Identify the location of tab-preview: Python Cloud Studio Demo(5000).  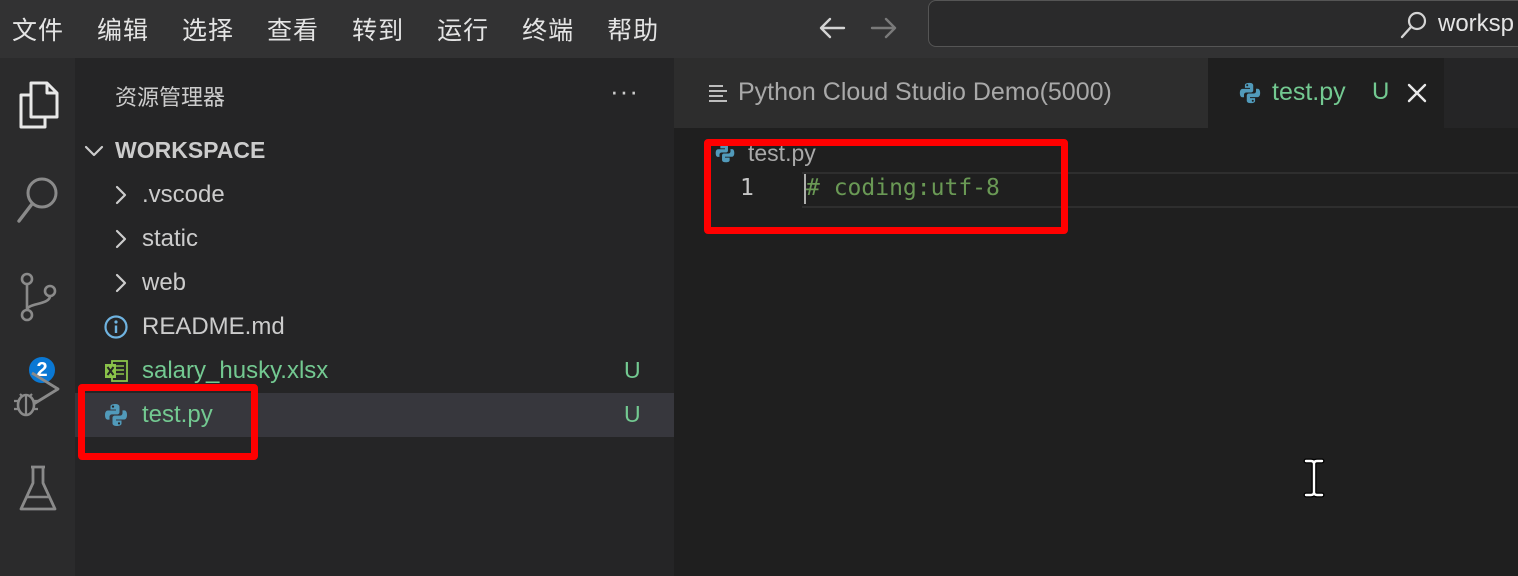
(941, 93).